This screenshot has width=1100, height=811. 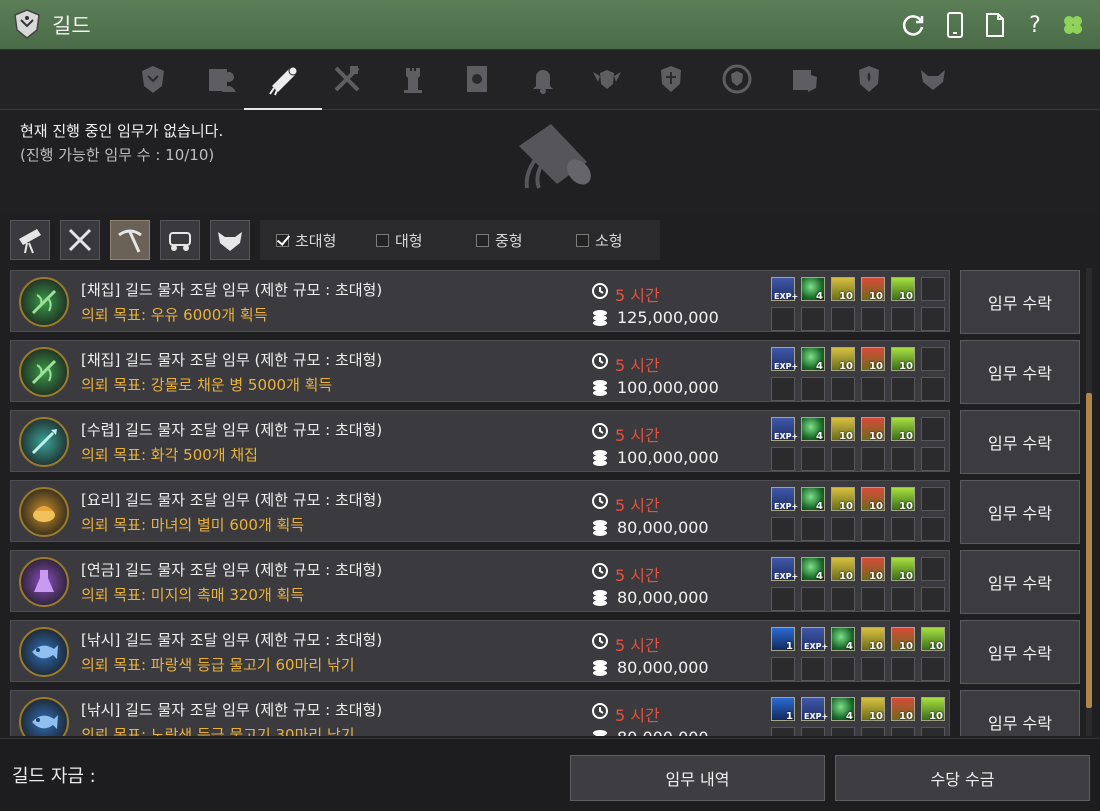 I want to click on mission-time: 5 시간, so click(x=637, y=575).